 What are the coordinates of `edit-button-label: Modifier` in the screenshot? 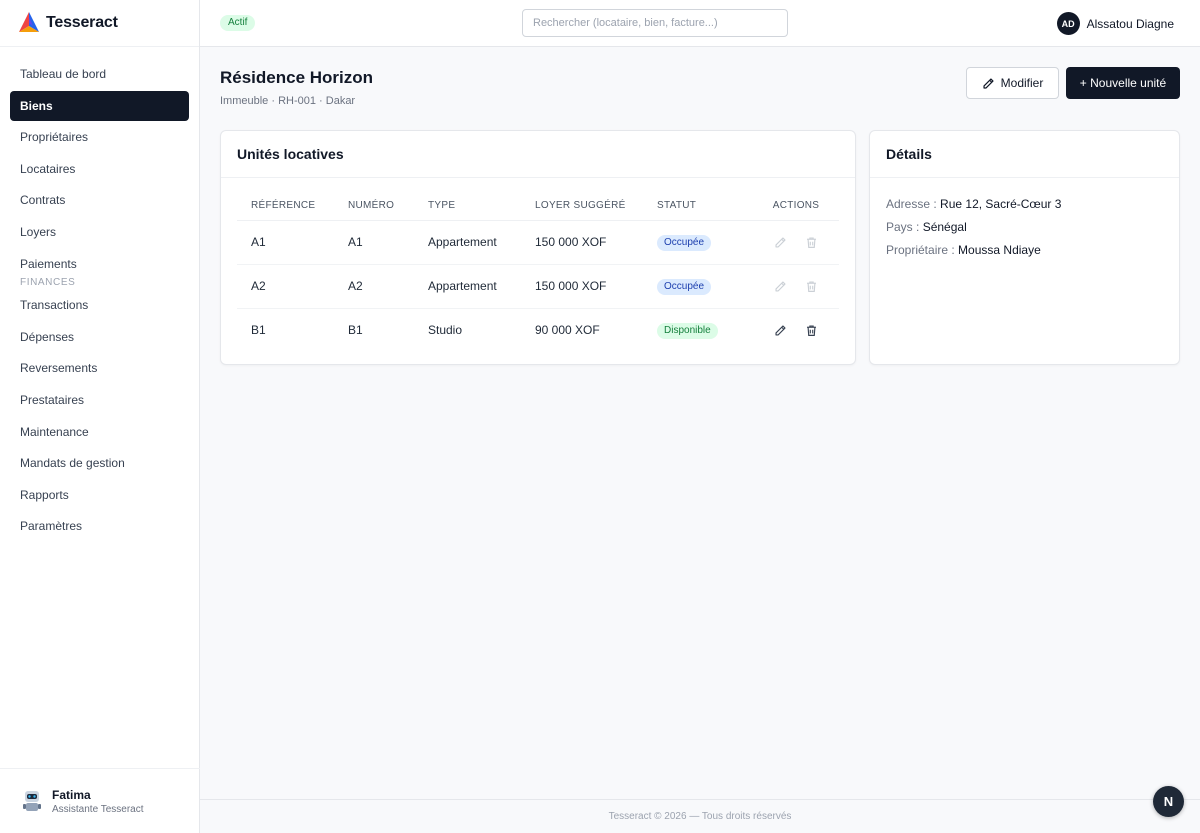 It's located at (1022, 83).